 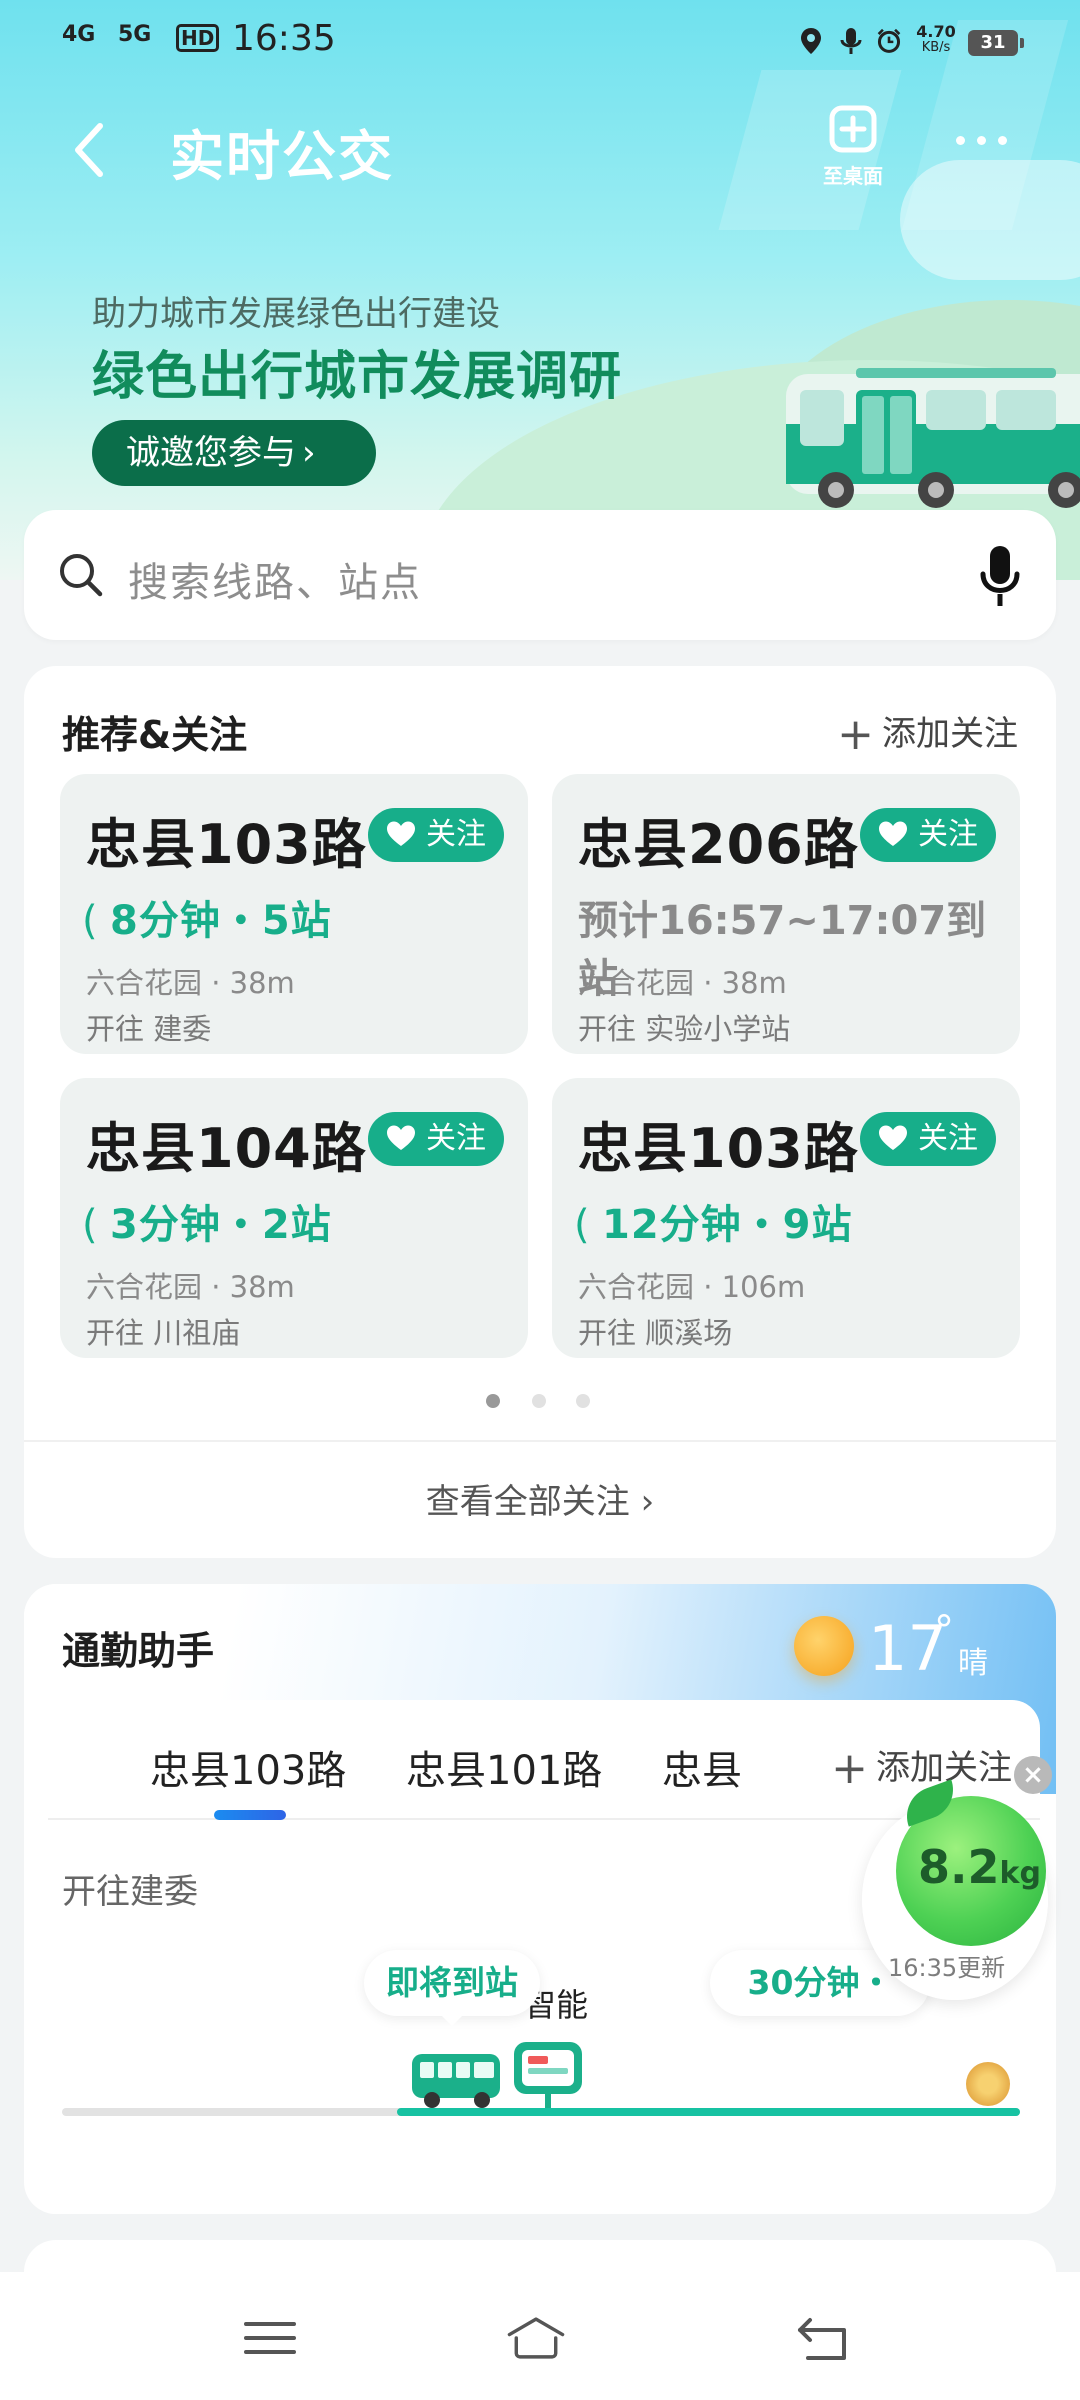 What do you see at coordinates (921, 1767) in the screenshot?
I see `commute-add-follow-button: + 添加关注` at bounding box center [921, 1767].